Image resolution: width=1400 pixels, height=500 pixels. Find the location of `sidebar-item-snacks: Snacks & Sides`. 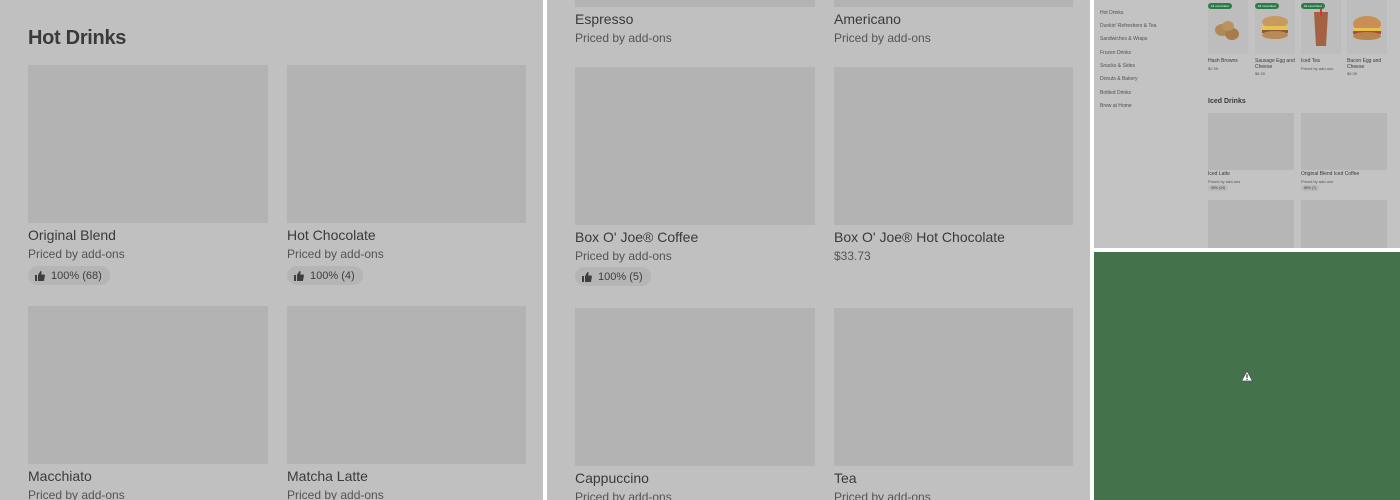

sidebar-item-snacks: Snacks & Sides is located at coordinates (1117, 66).